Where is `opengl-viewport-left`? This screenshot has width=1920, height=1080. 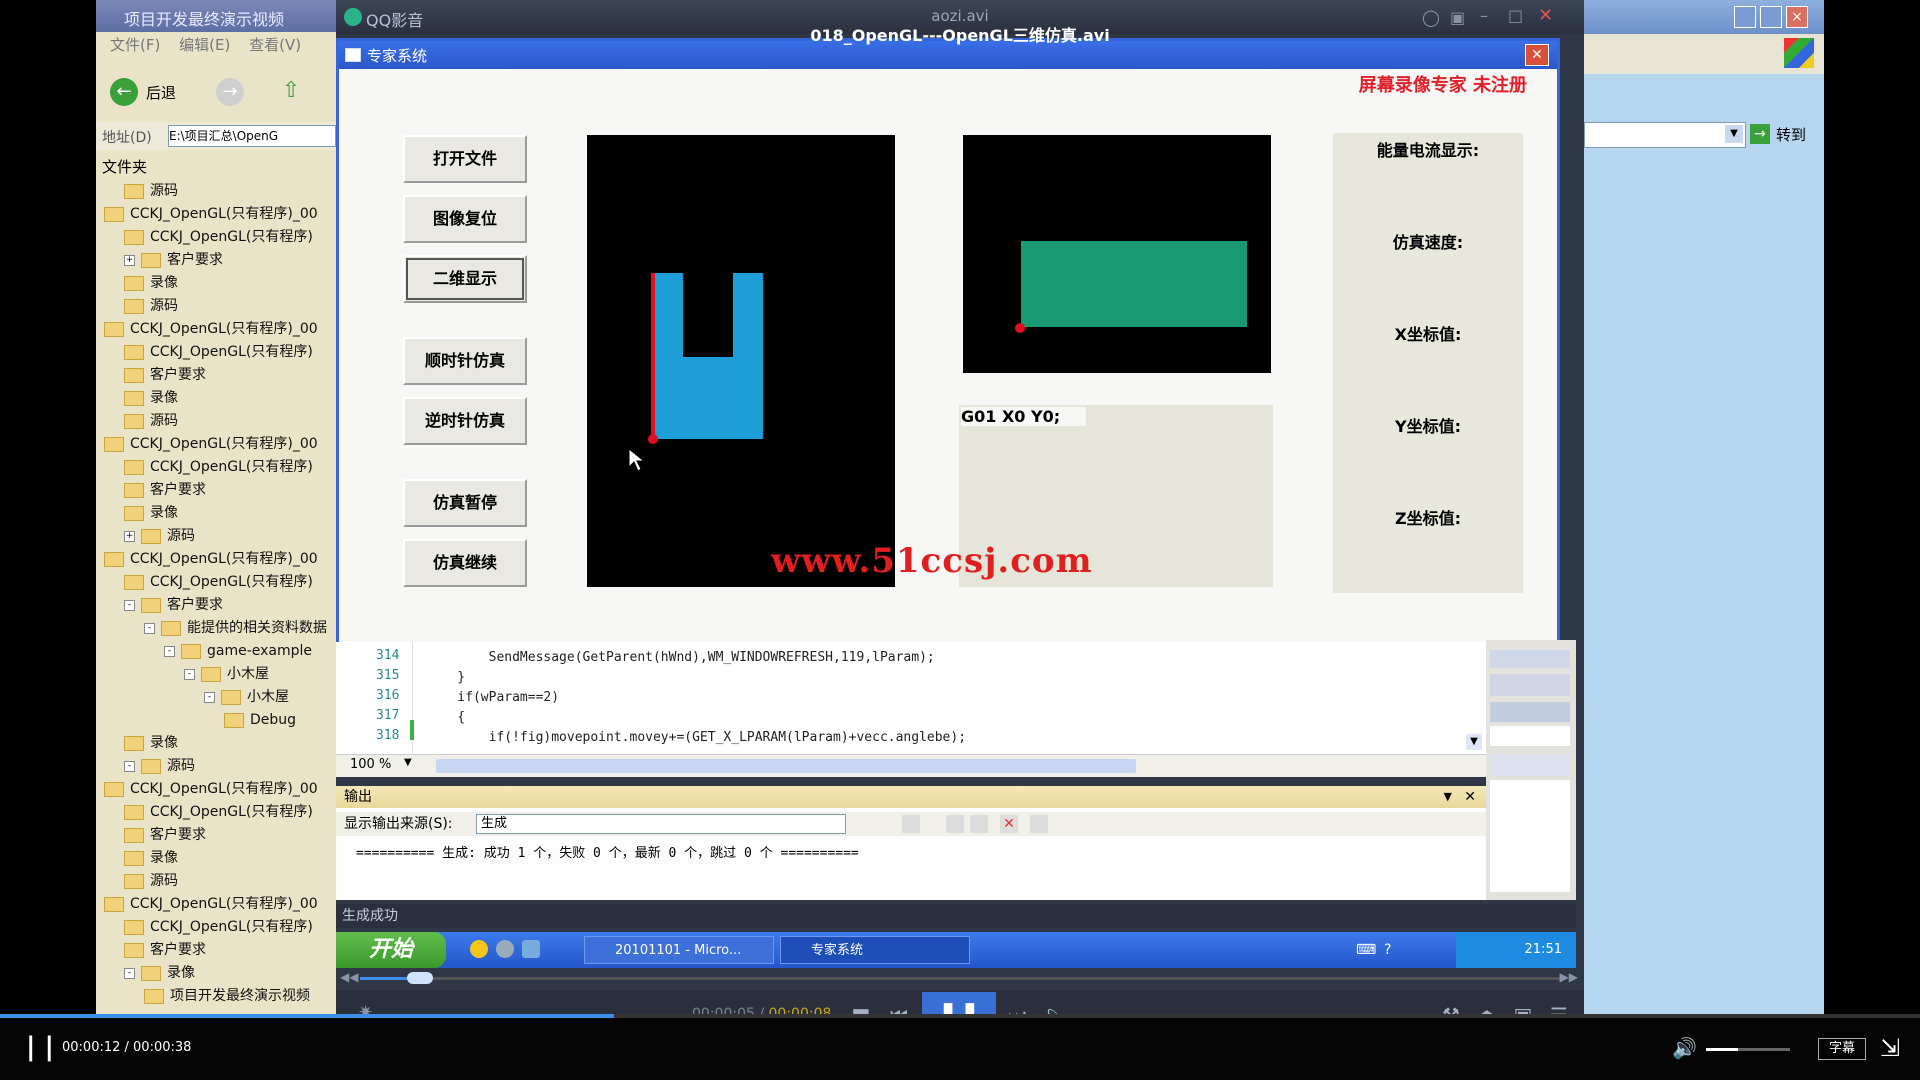 opengl-viewport-left is located at coordinates (741, 361).